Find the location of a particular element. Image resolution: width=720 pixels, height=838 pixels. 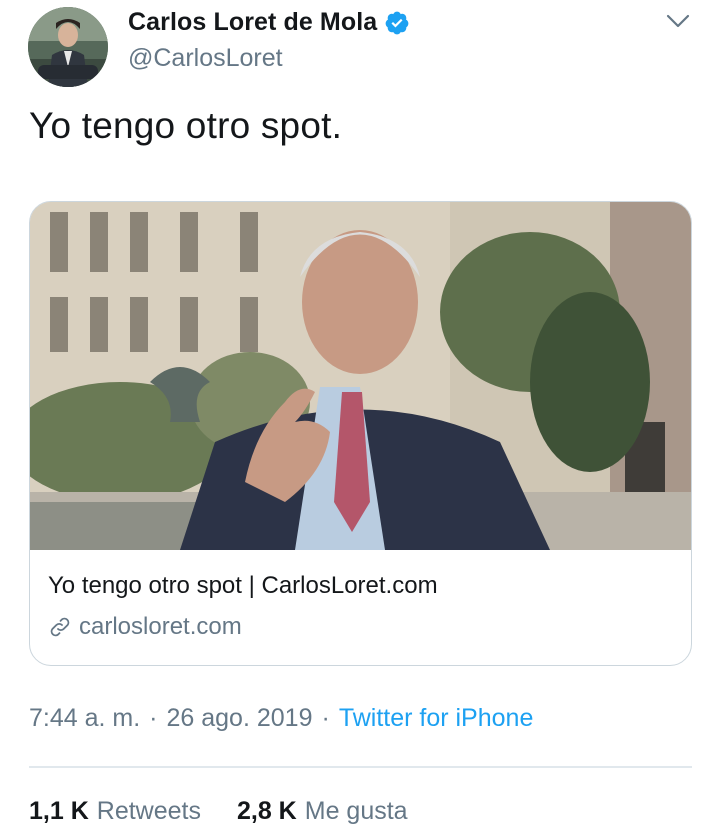

tweet-source-link: Twitter for iPhone is located at coordinates (436, 718).